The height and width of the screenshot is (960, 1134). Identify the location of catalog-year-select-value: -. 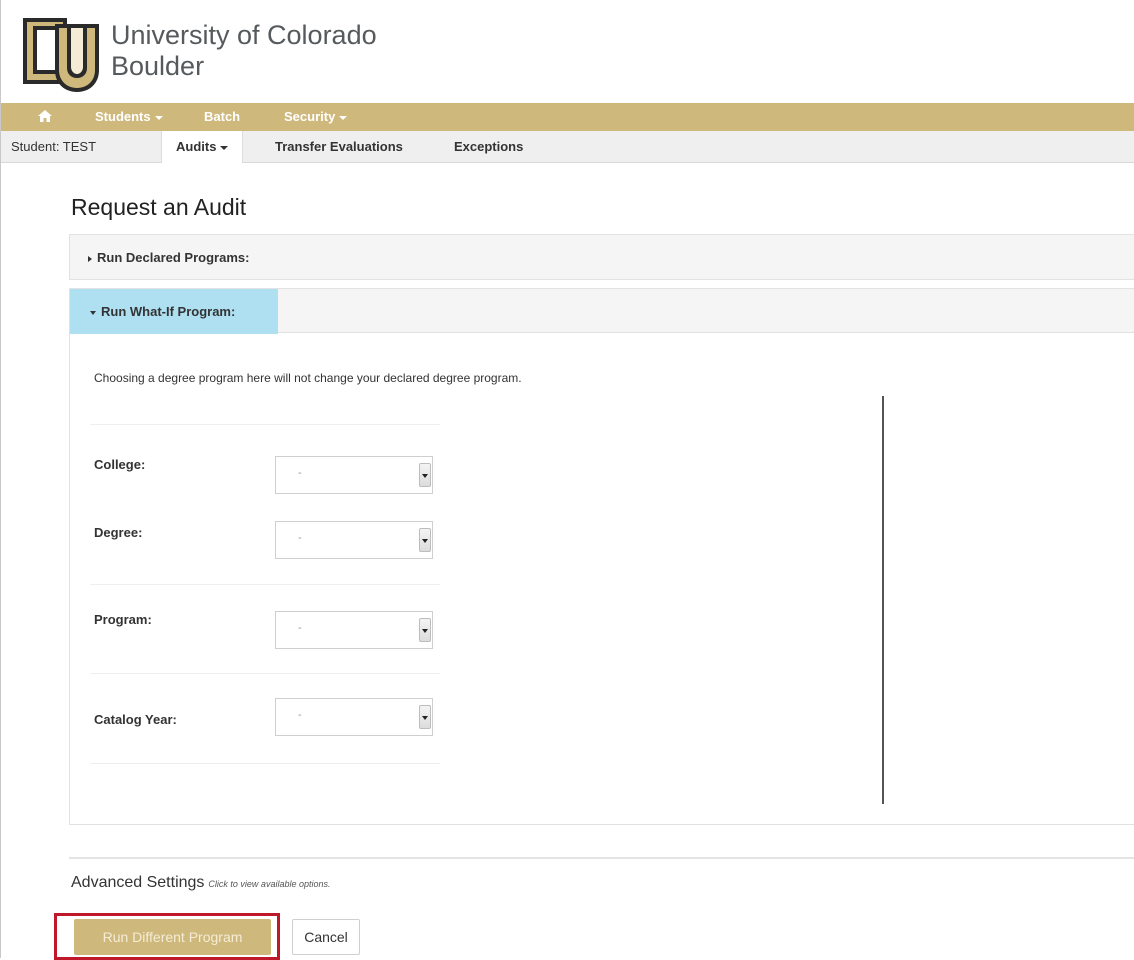
(300, 715).